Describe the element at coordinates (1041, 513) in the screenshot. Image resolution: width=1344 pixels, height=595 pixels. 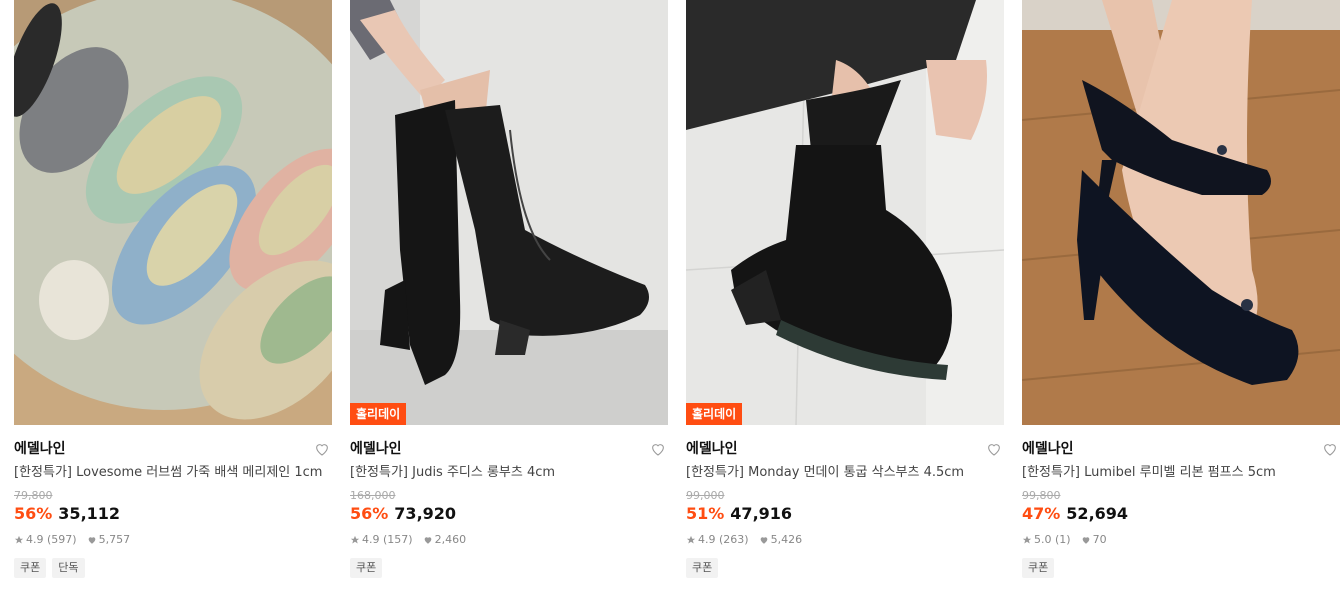
I see `discount-rate: 47%` at that location.